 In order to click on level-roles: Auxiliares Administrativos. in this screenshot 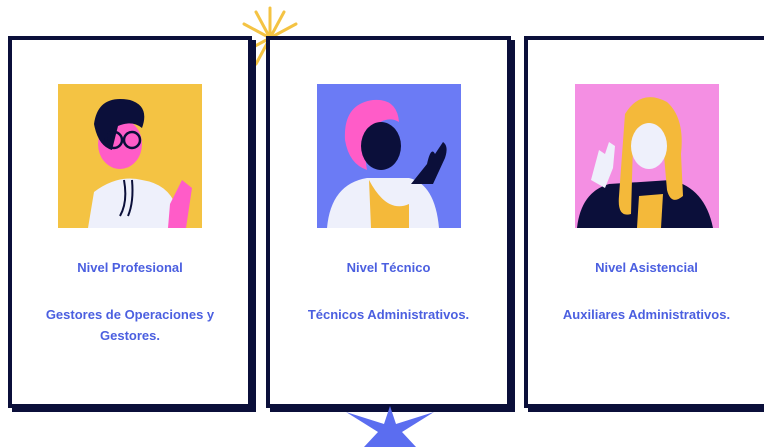, I will do `click(646, 314)`.